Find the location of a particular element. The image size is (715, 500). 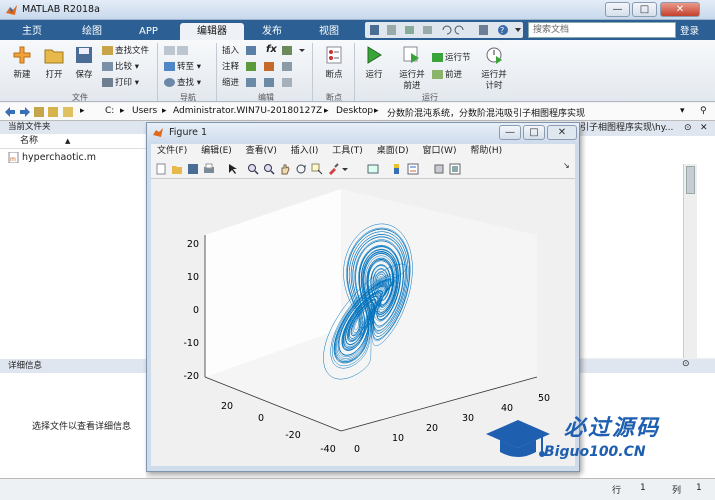

path-segment-desktop: Desktop is located at coordinates (354, 111).